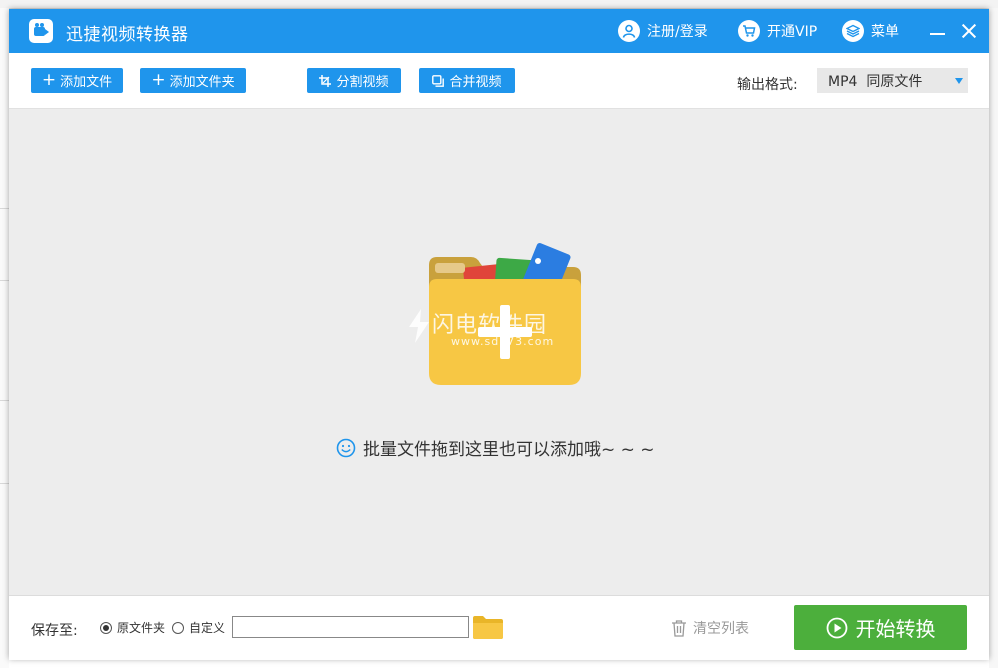 Image resolution: width=998 pixels, height=668 pixels. I want to click on radio-custom: 自定义, so click(198, 627).